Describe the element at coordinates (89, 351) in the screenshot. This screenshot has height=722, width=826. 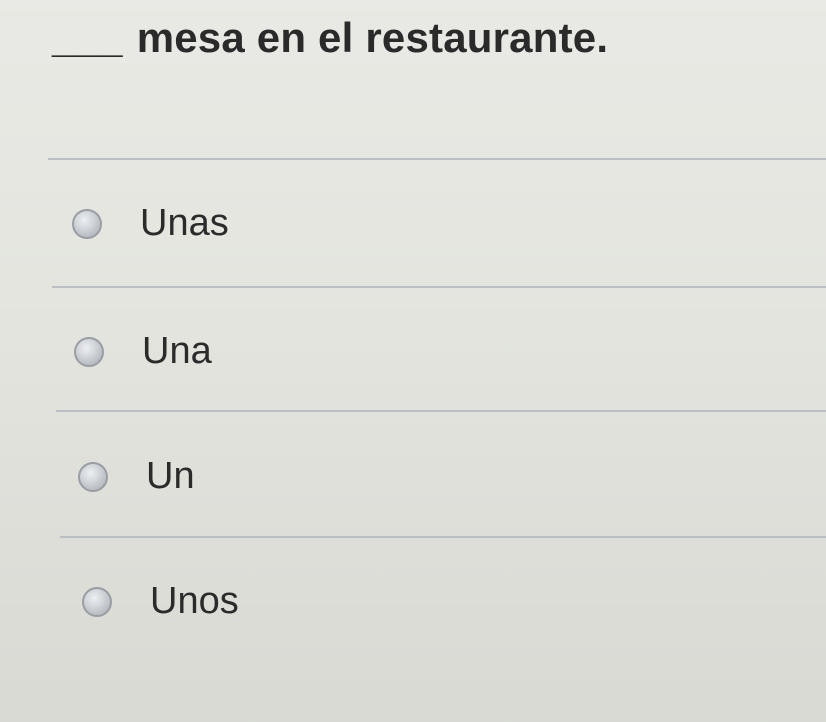
I see `radio-button-una` at that location.